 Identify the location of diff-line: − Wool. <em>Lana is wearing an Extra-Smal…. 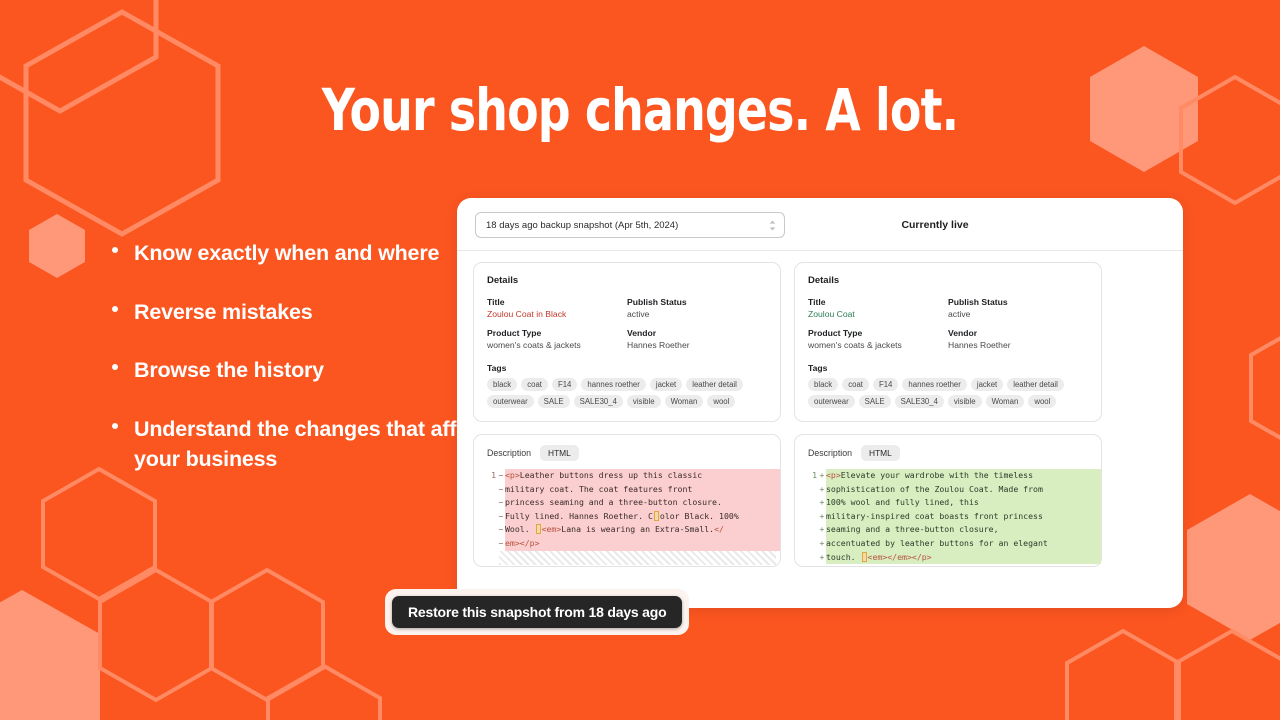
(630, 530).